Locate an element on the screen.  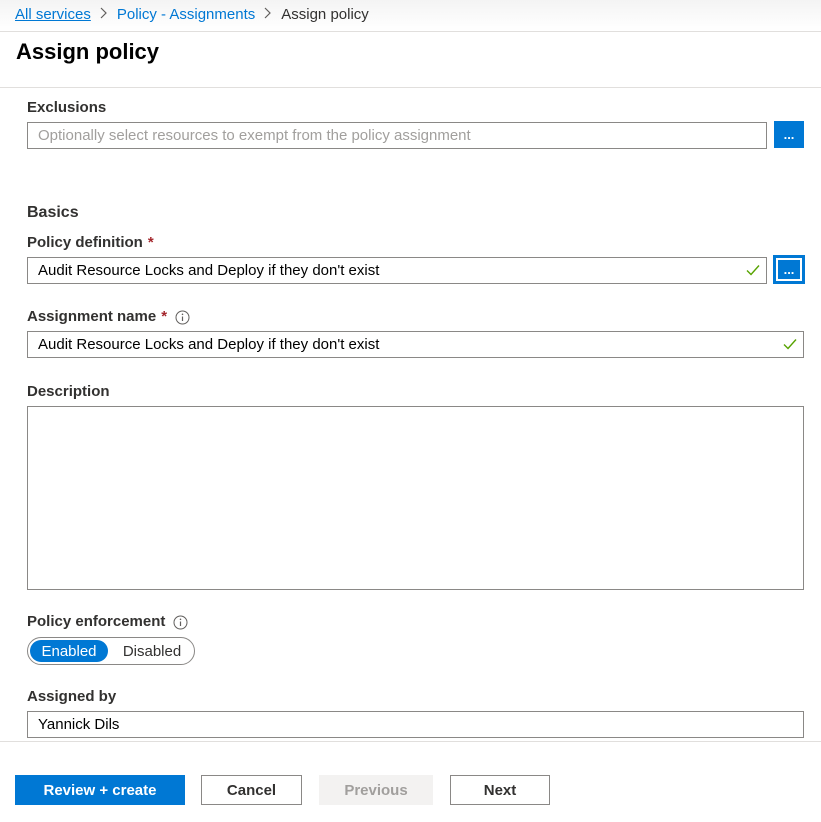
toggle-option-enabled: Enabled is located at coordinates (69, 651).